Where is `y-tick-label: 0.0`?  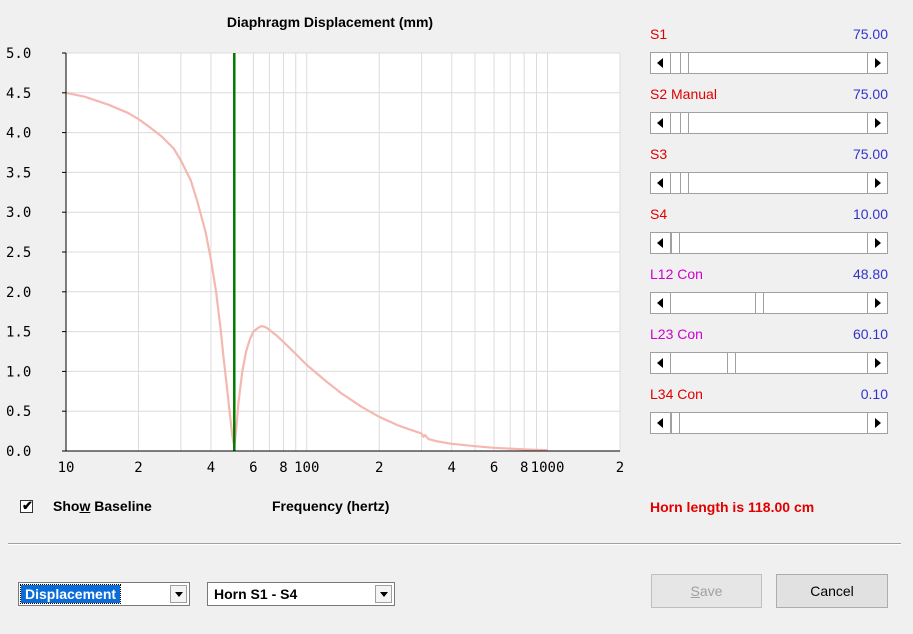
y-tick-label: 0.0 is located at coordinates (18, 452).